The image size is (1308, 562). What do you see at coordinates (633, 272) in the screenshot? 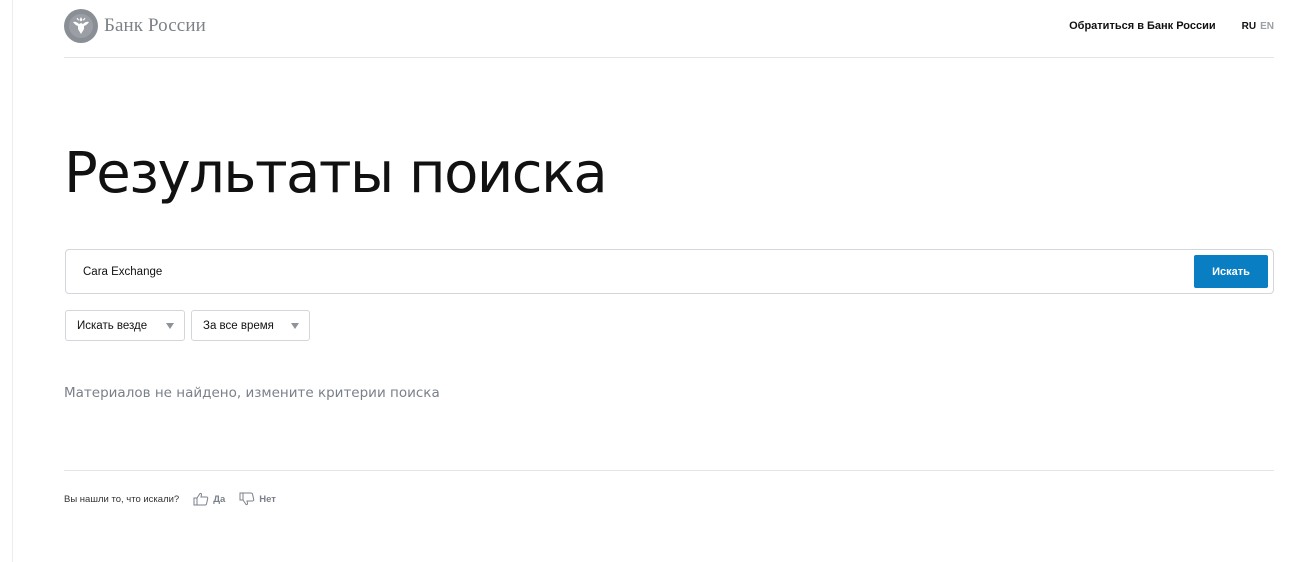
I see `search-input` at bounding box center [633, 272].